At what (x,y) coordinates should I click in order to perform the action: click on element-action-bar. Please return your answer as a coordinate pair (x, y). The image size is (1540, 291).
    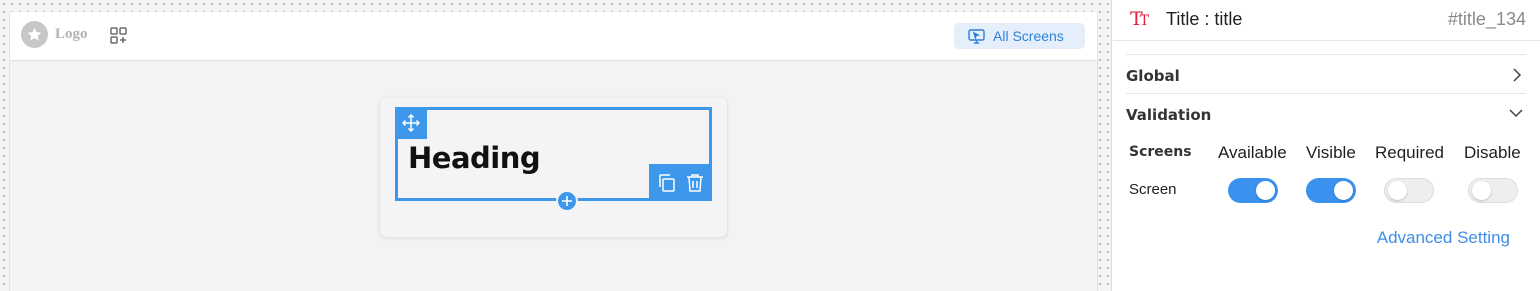
    Looking at the image, I should click on (680, 182).